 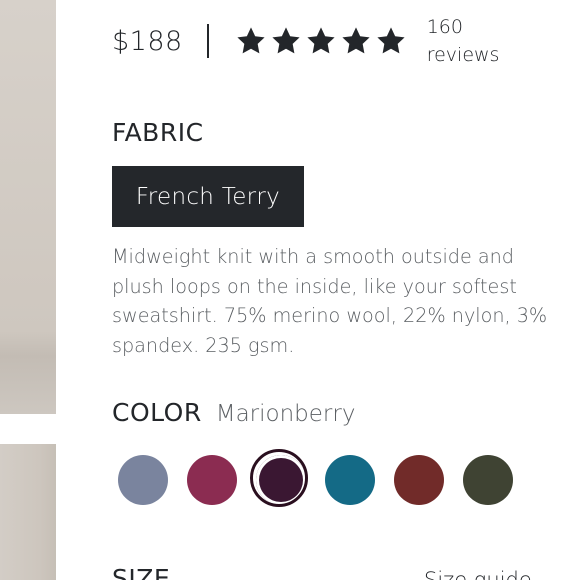 I want to click on color-heading: COLOR, so click(x=157, y=412).